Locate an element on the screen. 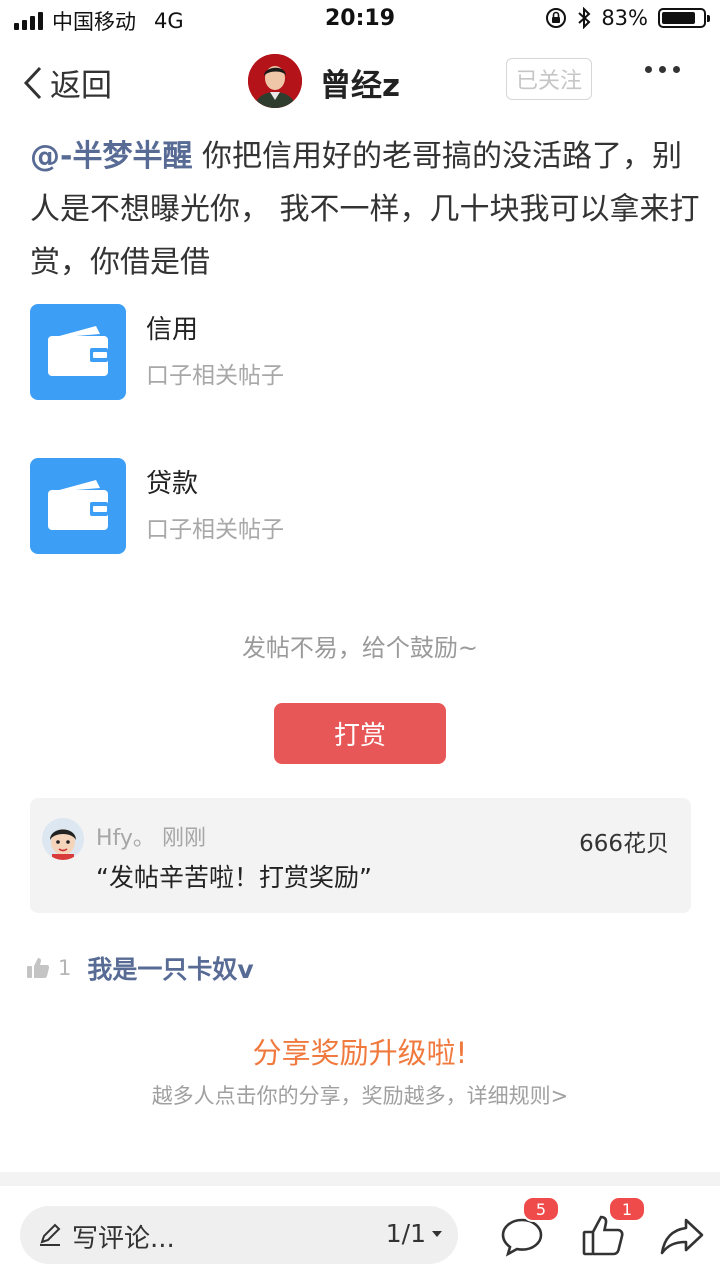 This screenshot has height=1280, width=720. back-button: 返回 is located at coordinates (67, 82).